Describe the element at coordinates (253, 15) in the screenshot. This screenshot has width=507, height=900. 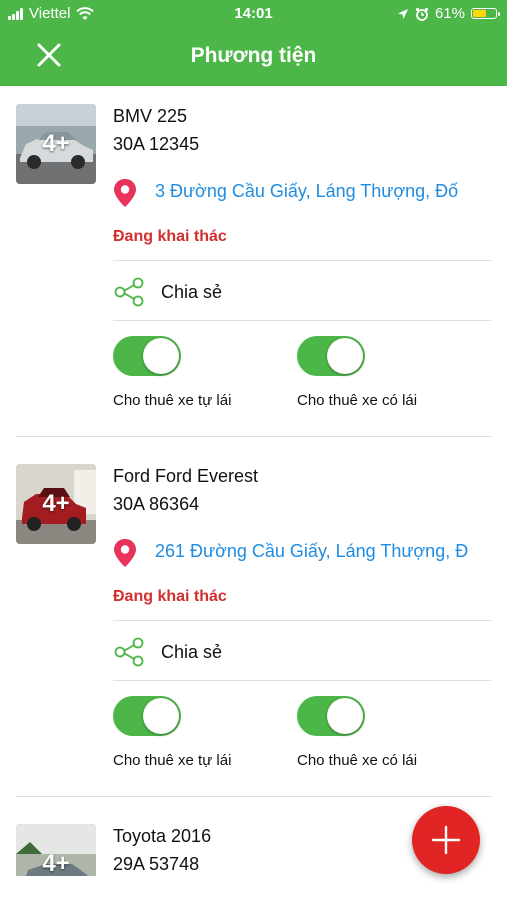
I see `status-bar: Viettel 14:01 61%` at that location.